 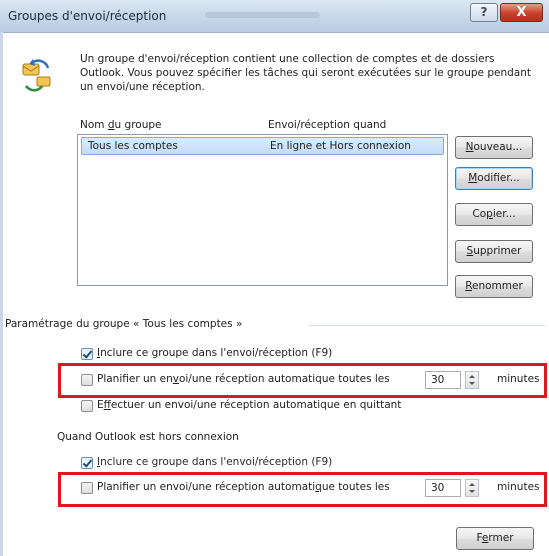 I want to click on help-button: ?, so click(x=484, y=12).